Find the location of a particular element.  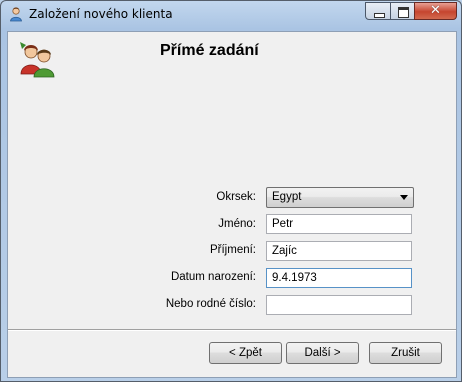

prijmeni-field: Zajíc is located at coordinates (339, 251).